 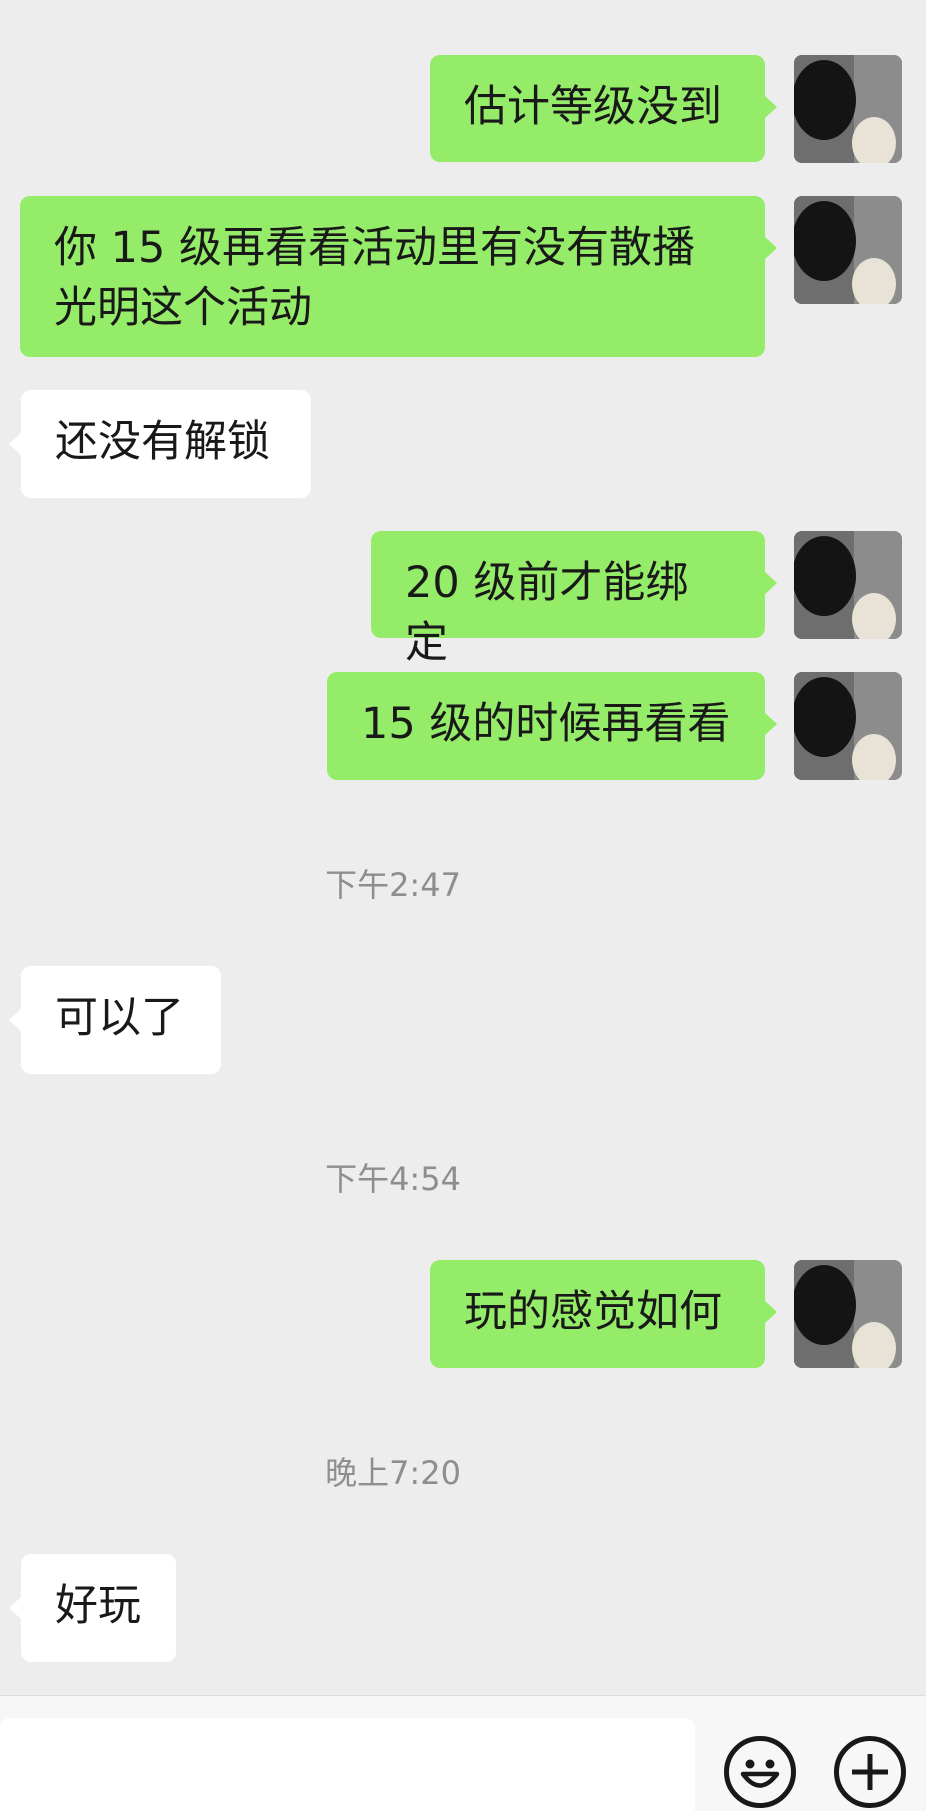 I want to click on message-bubble-sent: 15 级的时候再看看, so click(x=552, y=726).